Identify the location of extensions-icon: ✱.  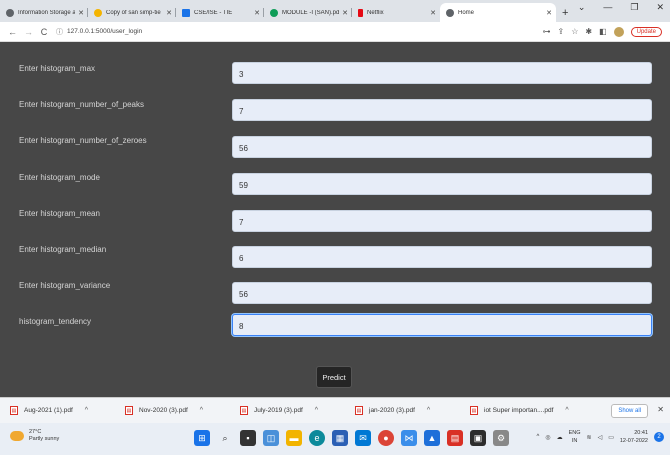
(588, 31).